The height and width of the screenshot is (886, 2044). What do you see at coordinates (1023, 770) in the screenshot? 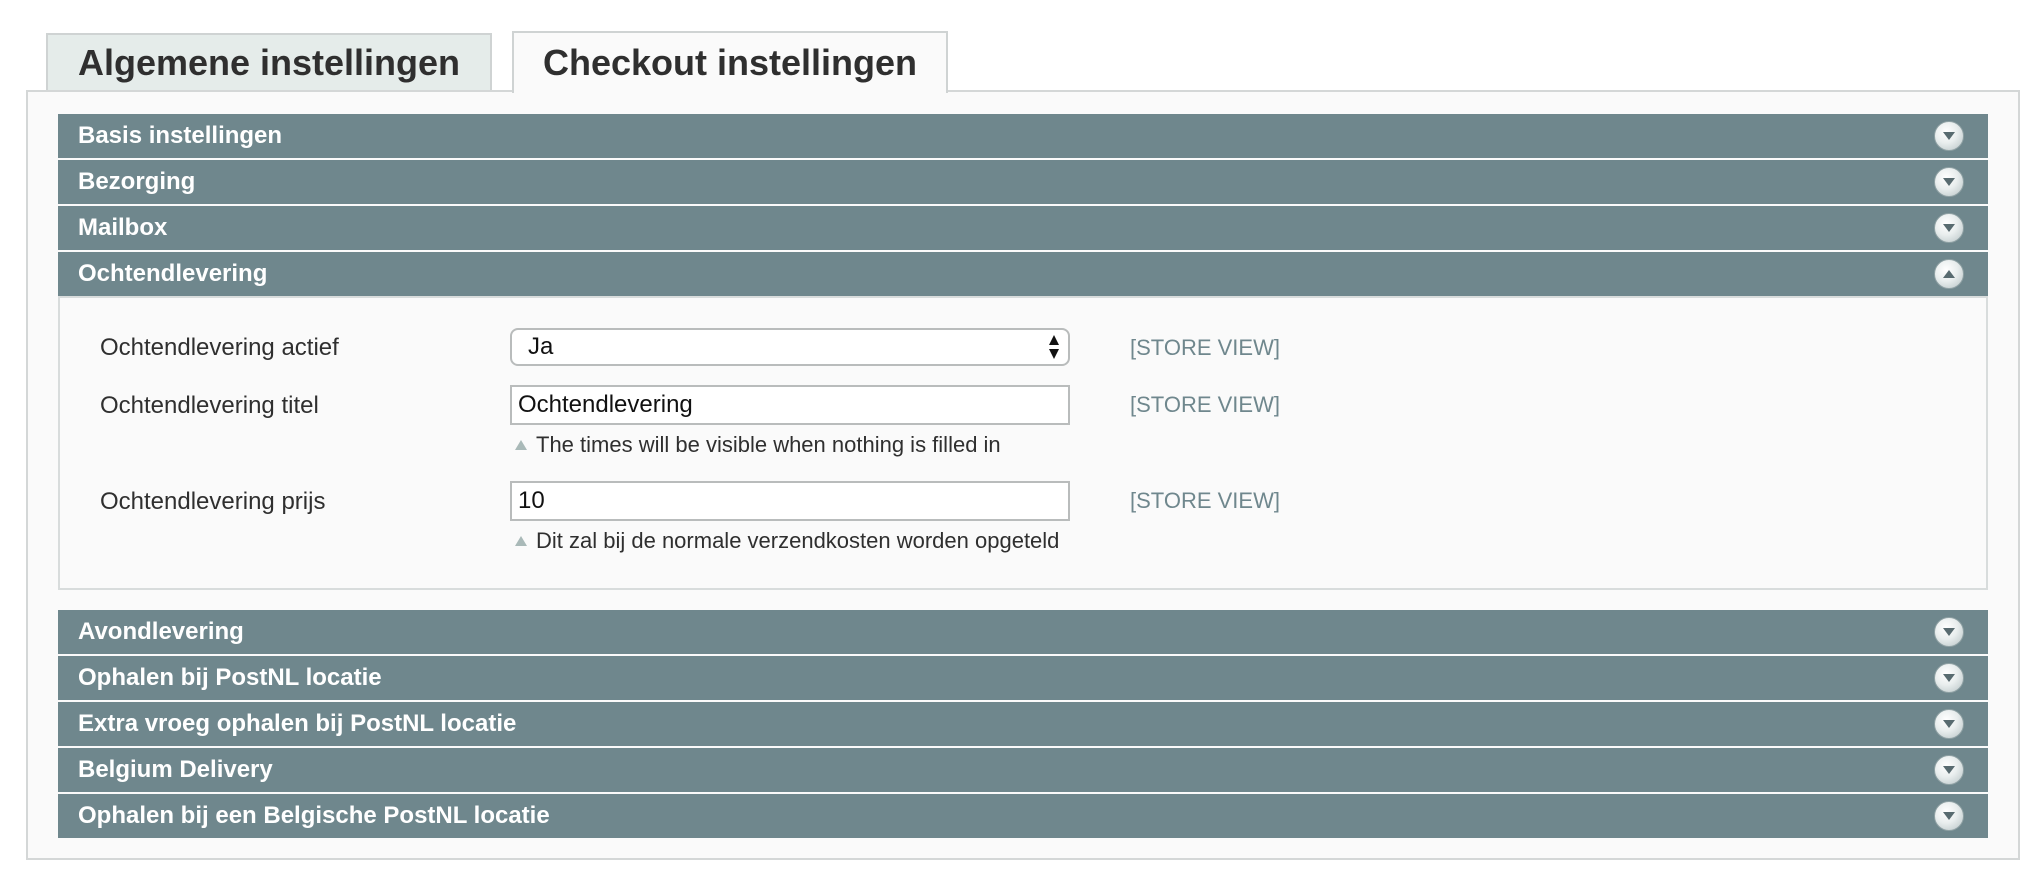
I see `section-header-belgium-delivery: Belgium Delivery` at bounding box center [1023, 770].